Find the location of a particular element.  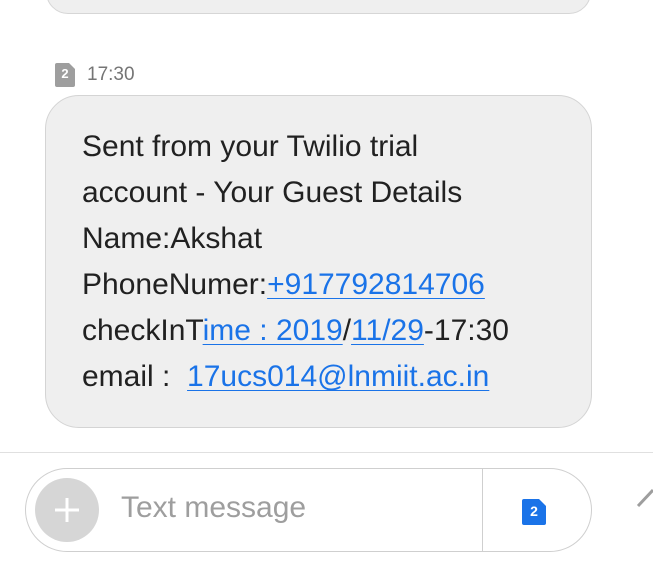

phone-number-link: +917792814706 is located at coordinates (376, 284).